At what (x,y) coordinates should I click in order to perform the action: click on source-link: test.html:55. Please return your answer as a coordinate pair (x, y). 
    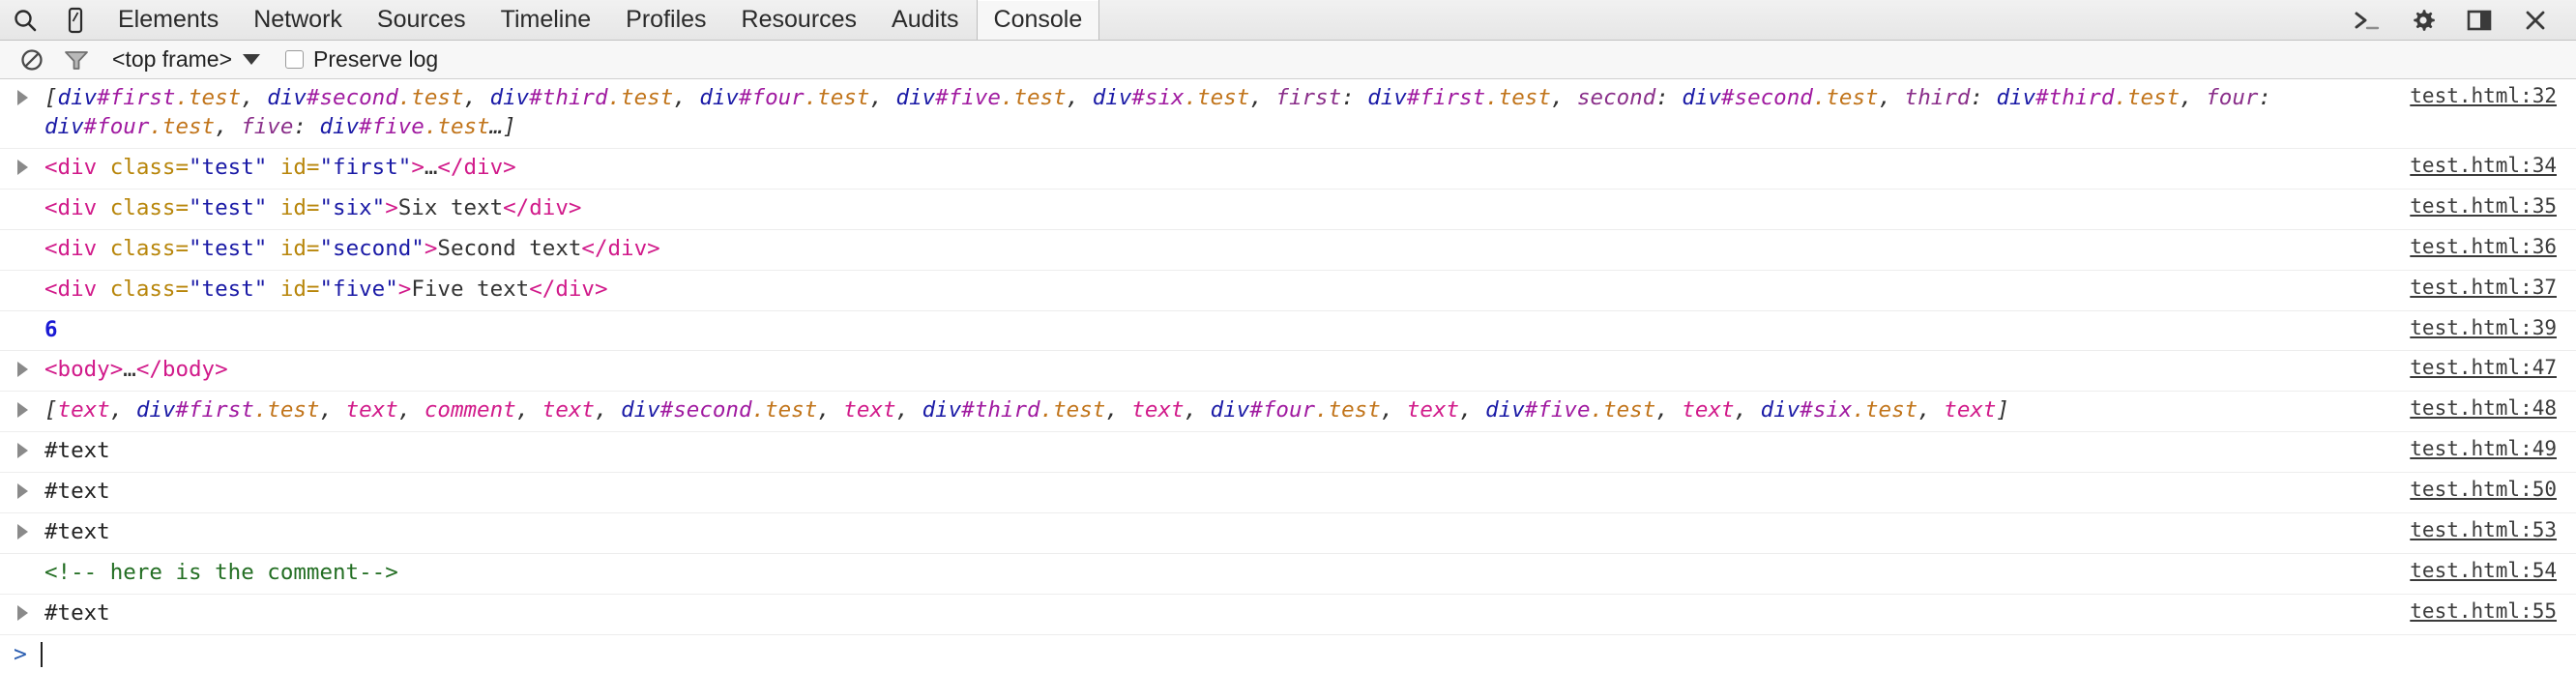
    Looking at the image, I should click on (2483, 611).